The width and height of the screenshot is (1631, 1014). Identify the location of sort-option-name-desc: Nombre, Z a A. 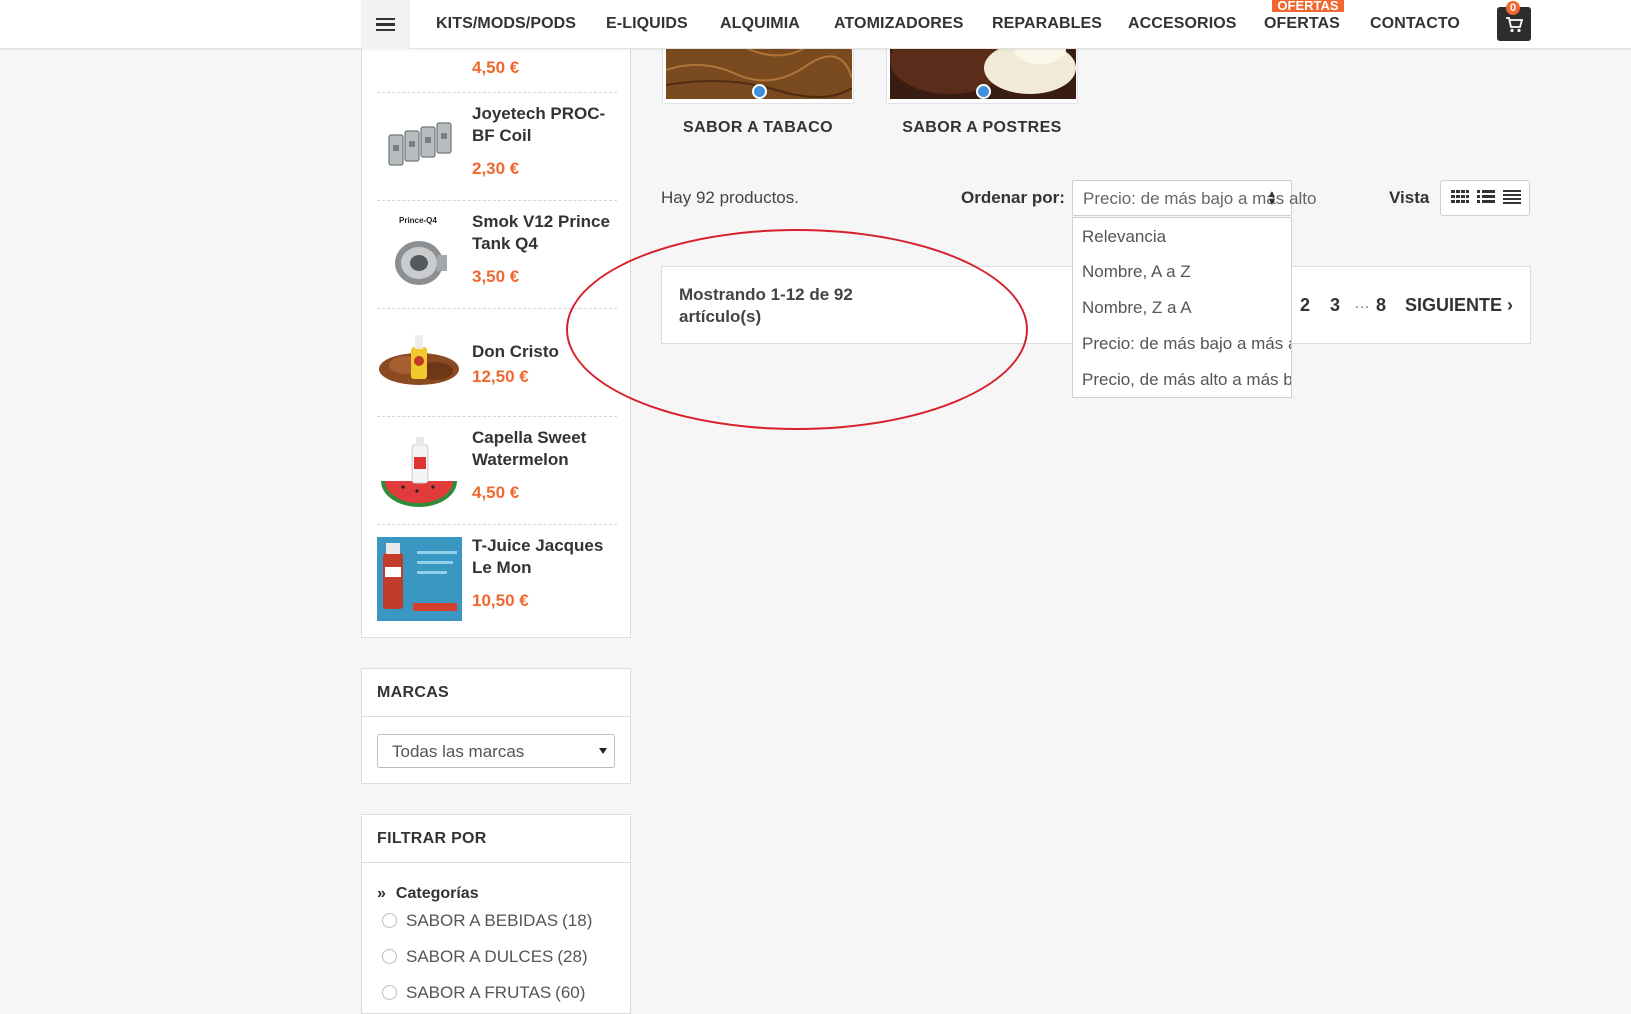
(1137, 308).